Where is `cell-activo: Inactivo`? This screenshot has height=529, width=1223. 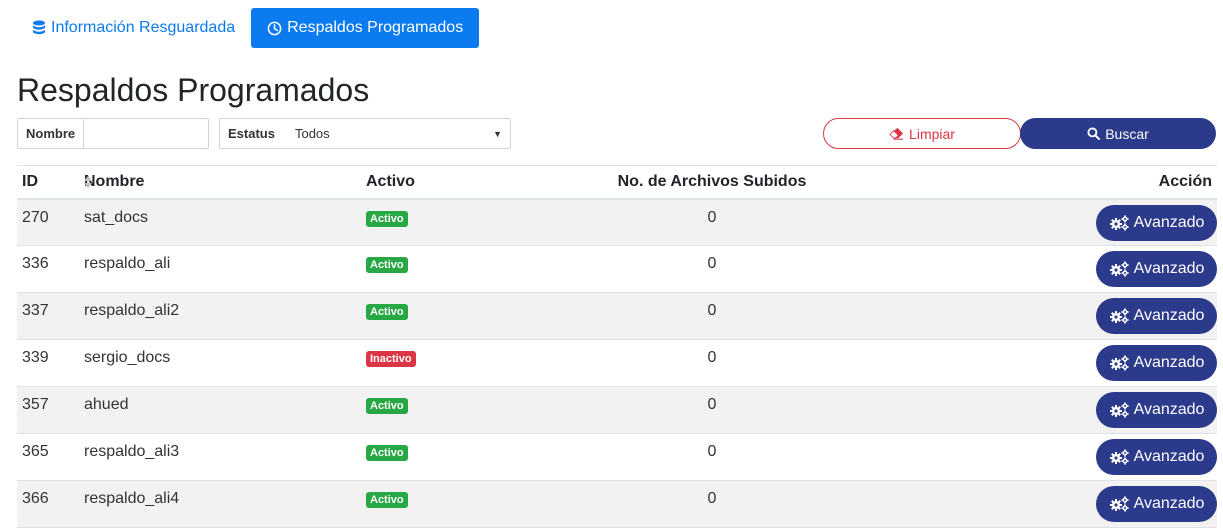
cell-activo: Inactivo is located at coordinates (444, 363).